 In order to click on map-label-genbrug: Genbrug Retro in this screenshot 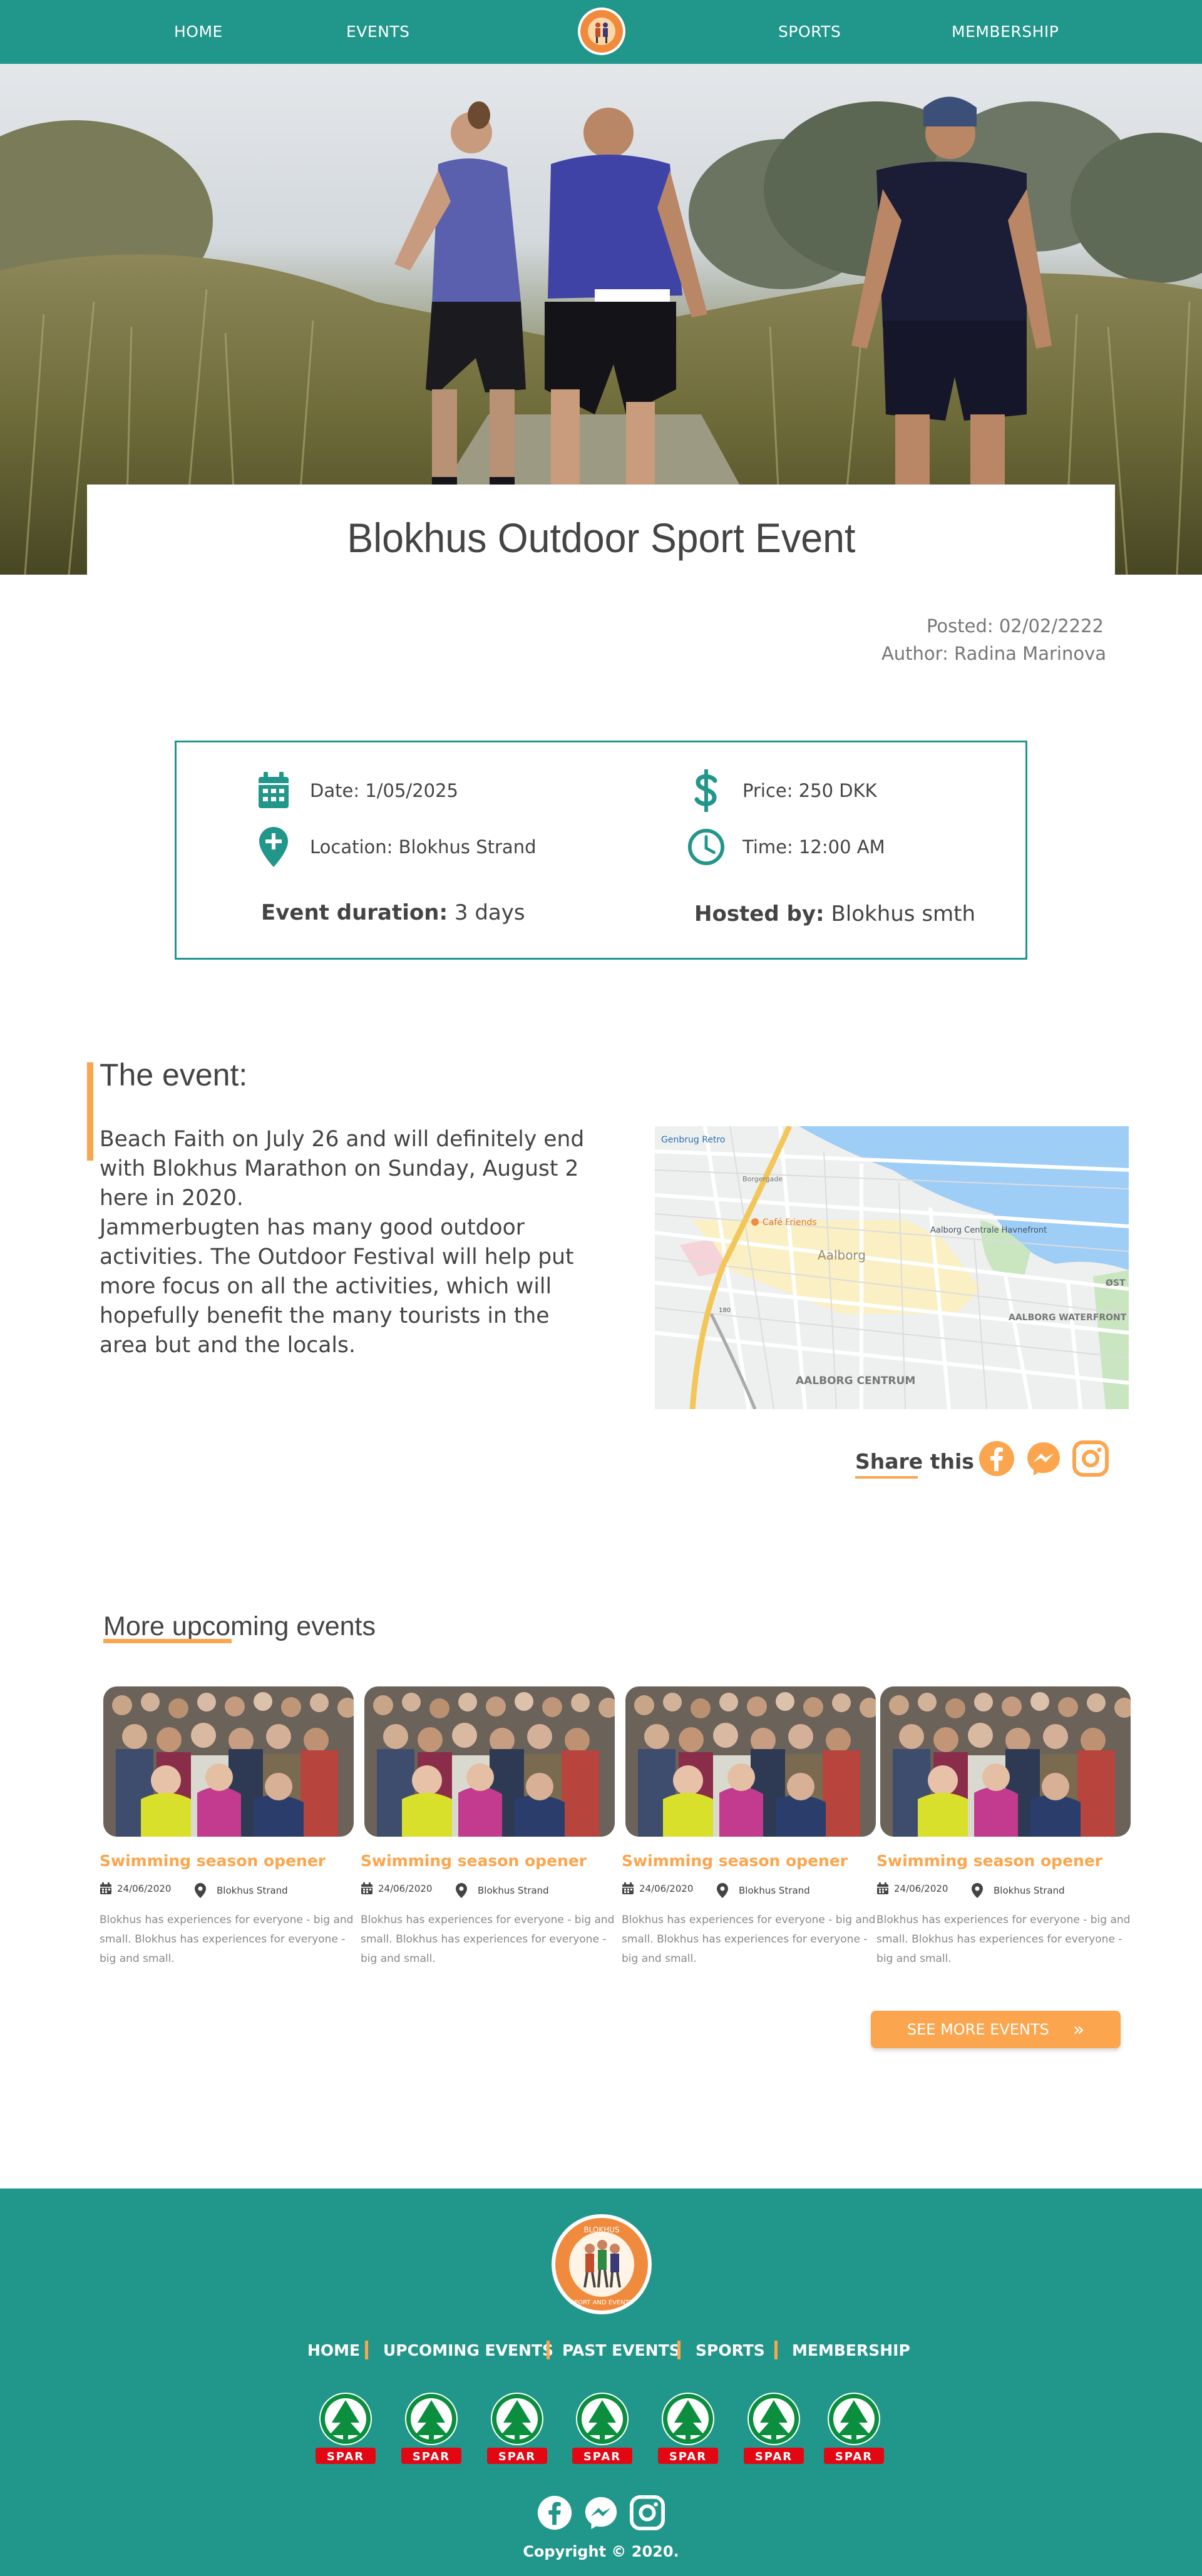, I will do `click(693, 1140)`.